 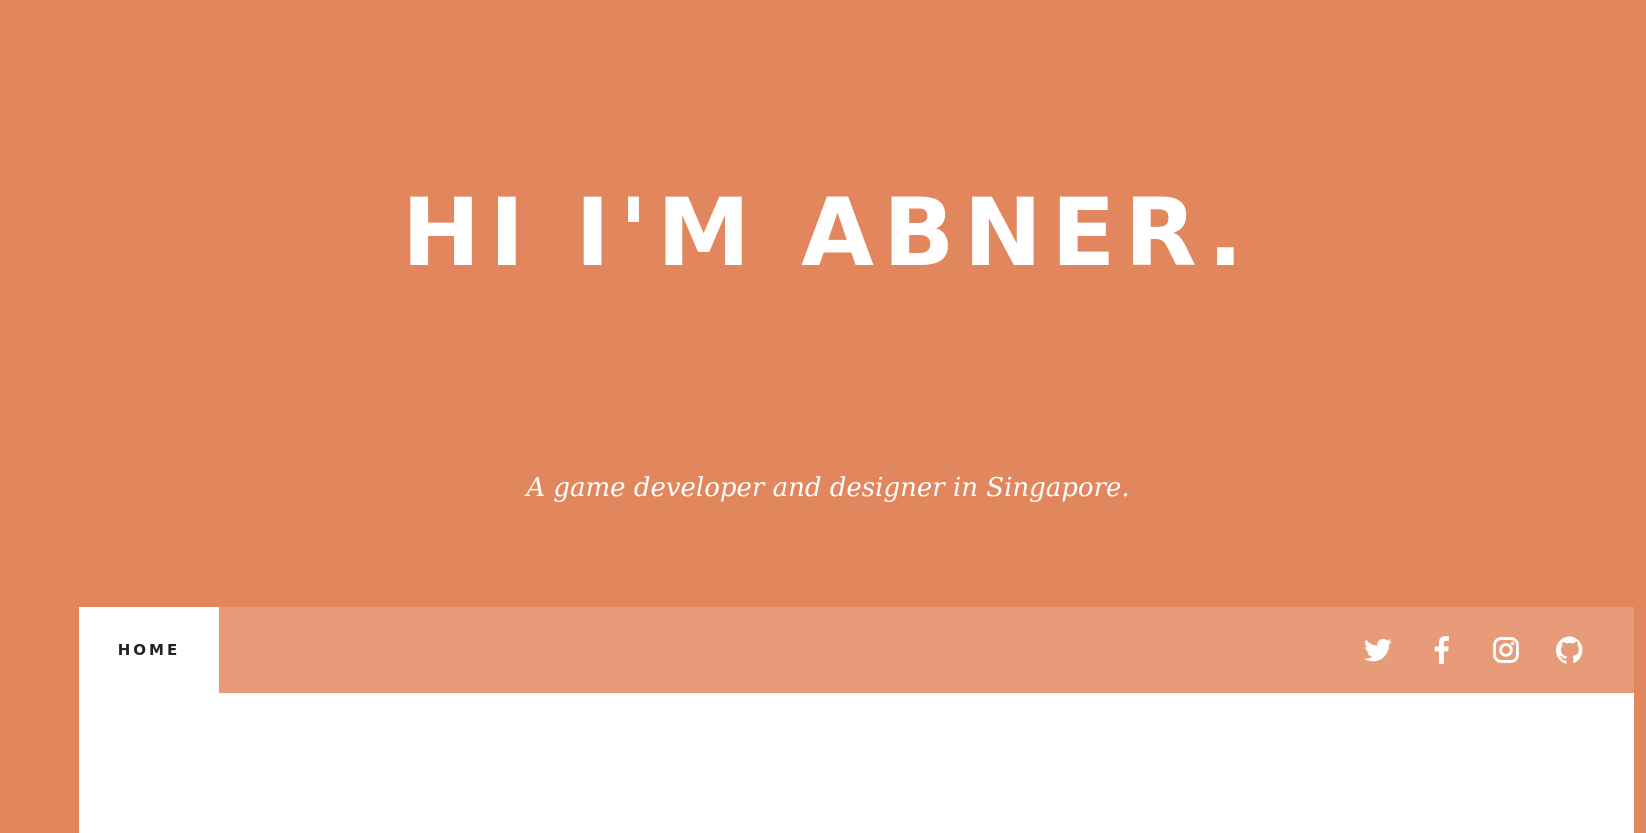 I want to click on instagram-link, so click(x=1506, y=650).